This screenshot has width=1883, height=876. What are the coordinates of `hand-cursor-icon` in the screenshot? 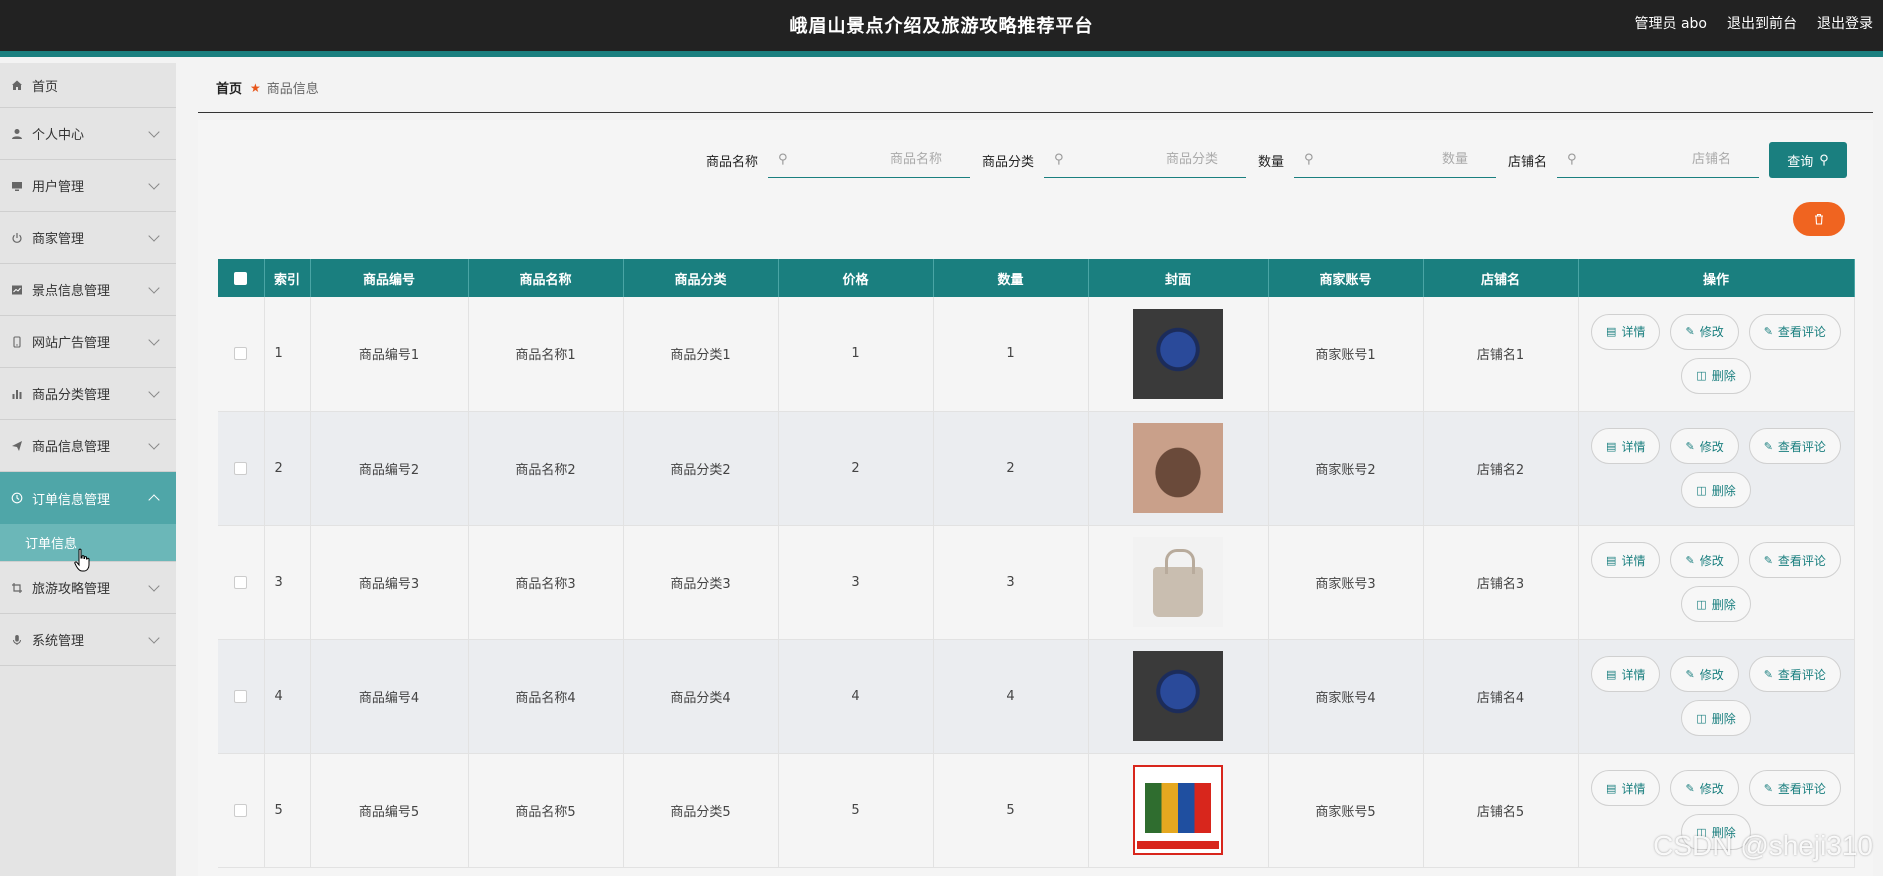 It's located at (82, 560).